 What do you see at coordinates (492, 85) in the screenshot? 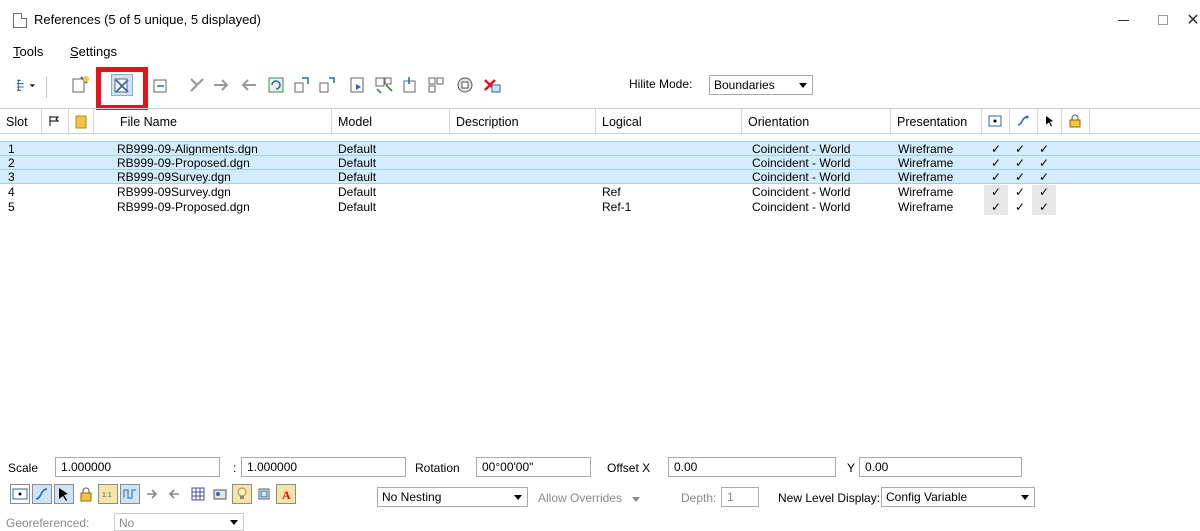
I see `delete-clip-button` at bounding box center [492, 85].